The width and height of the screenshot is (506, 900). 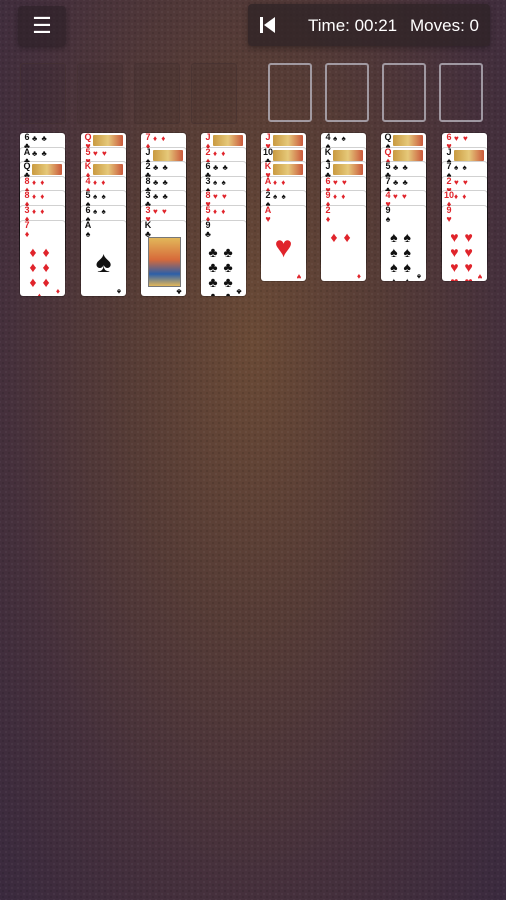 What do you see at coordinates (464, 243) in the screenshot?
I see `playing-card: 9♥♥♥ ♥♥ ♥♥ ♥♥ ♥♥` at bounding box center [464, 243].